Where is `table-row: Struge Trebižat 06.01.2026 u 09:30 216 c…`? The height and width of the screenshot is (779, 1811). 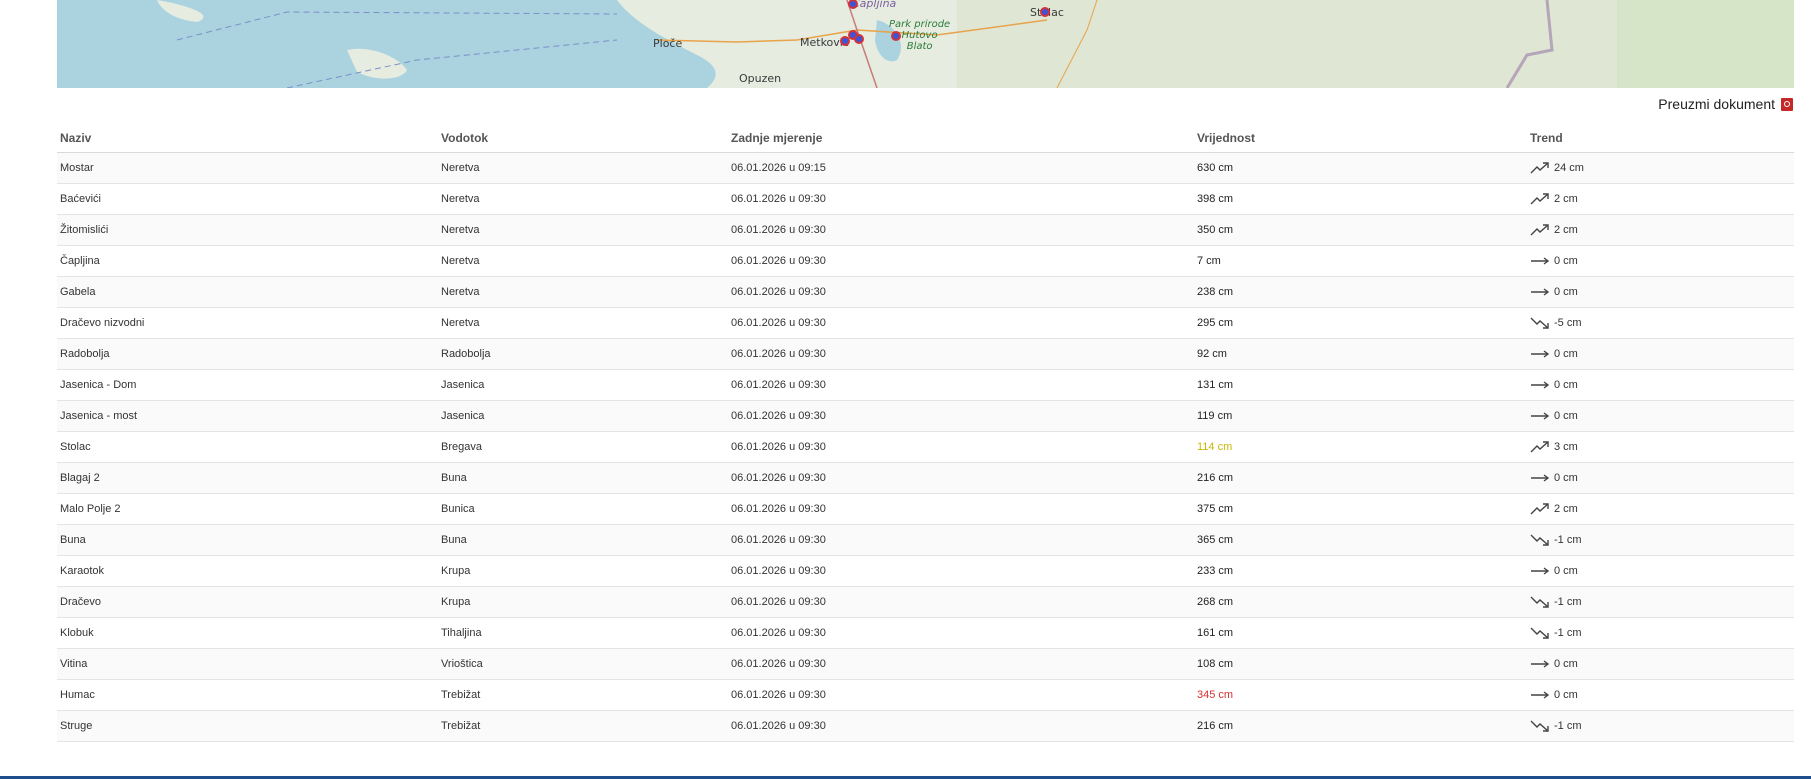
table-row: Struge Trebižat 06.01.2026 u 09:30 216 c… is located at coordinates (925, 726).